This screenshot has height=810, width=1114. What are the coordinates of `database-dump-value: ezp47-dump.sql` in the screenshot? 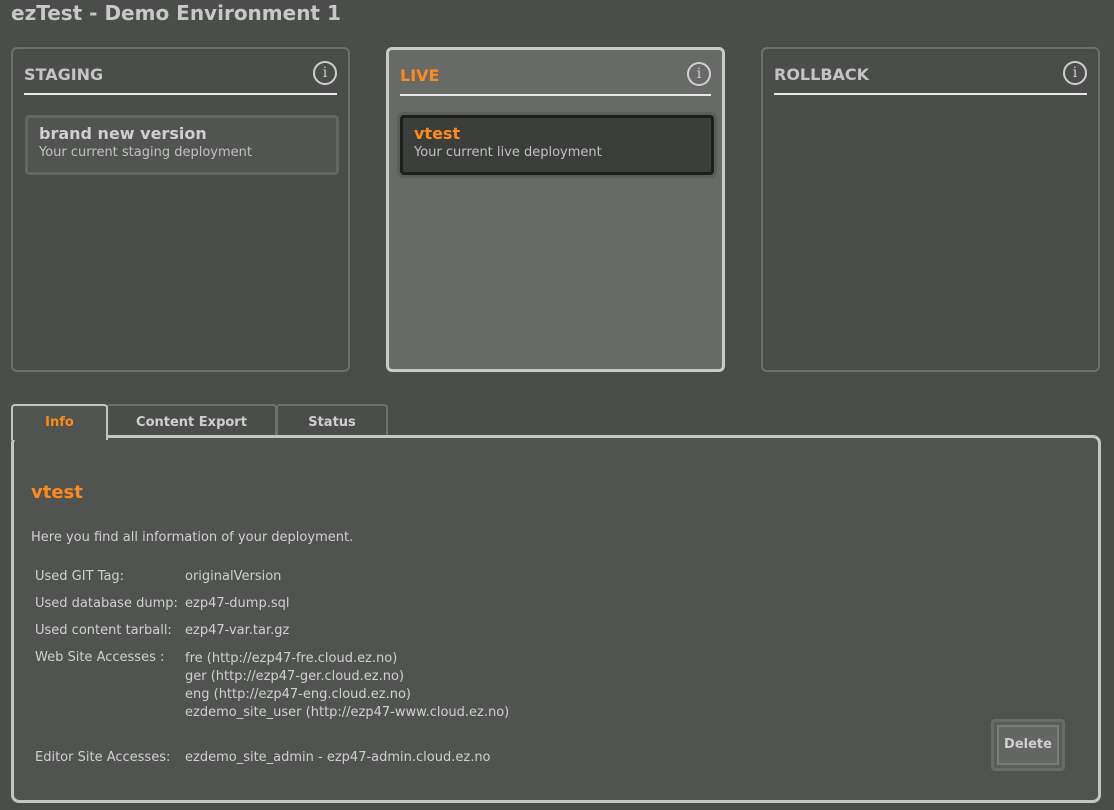 It's located at (237, 603).